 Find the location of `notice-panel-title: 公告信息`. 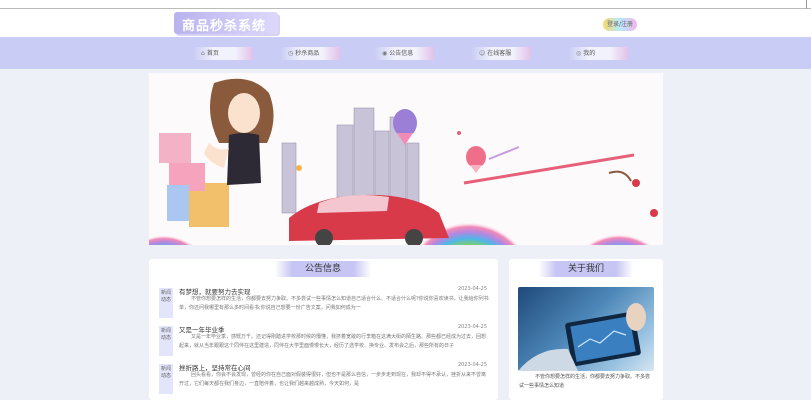

notice-panel-title: 公告信息 is located at coordinates (323, 269).